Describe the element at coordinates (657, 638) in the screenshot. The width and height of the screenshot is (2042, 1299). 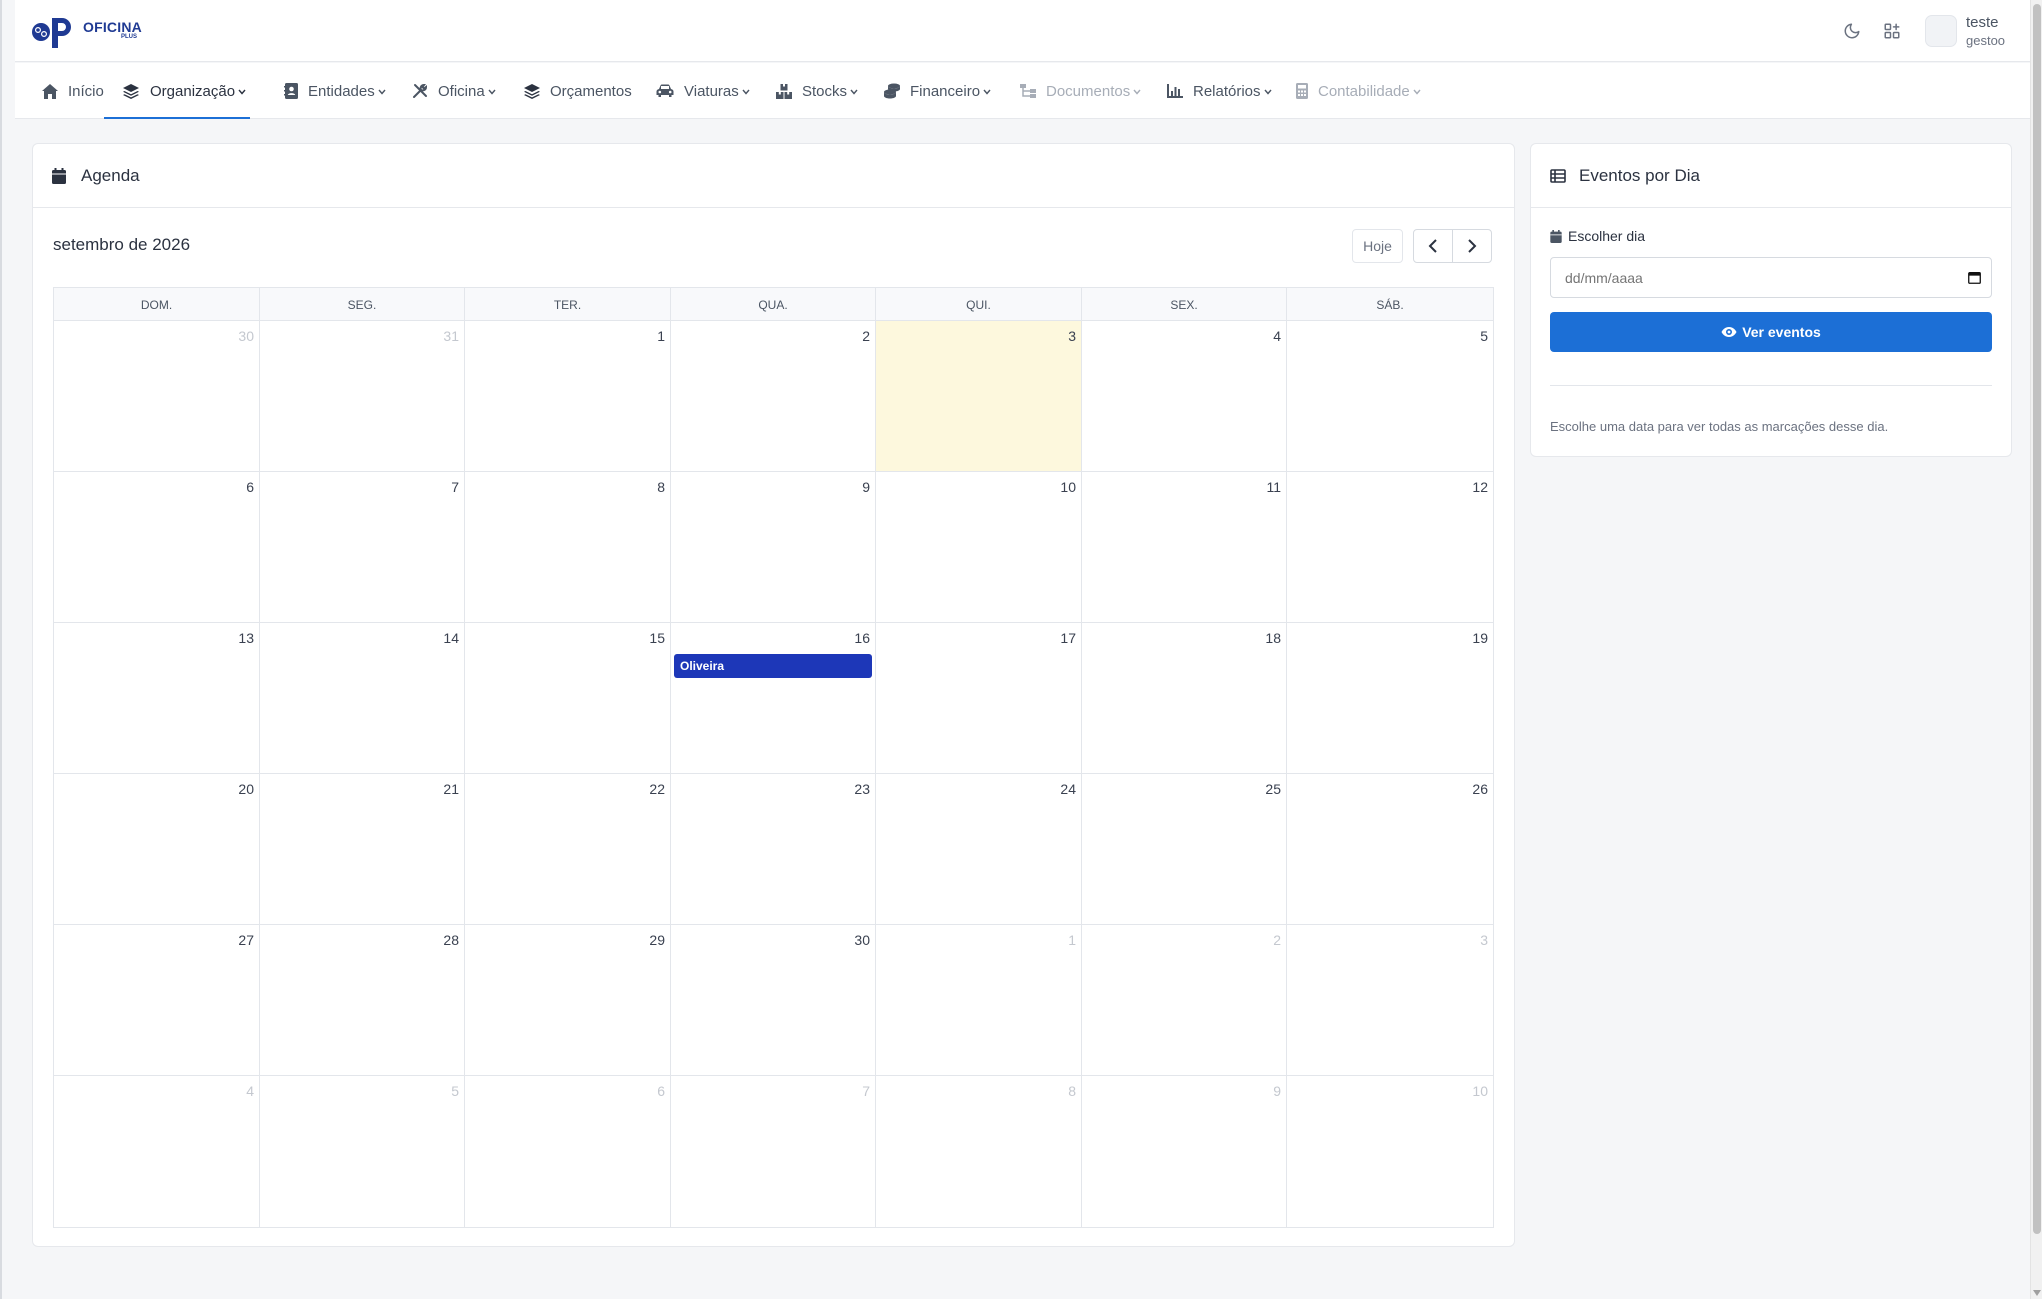
I see `day-number: 15` at that location.